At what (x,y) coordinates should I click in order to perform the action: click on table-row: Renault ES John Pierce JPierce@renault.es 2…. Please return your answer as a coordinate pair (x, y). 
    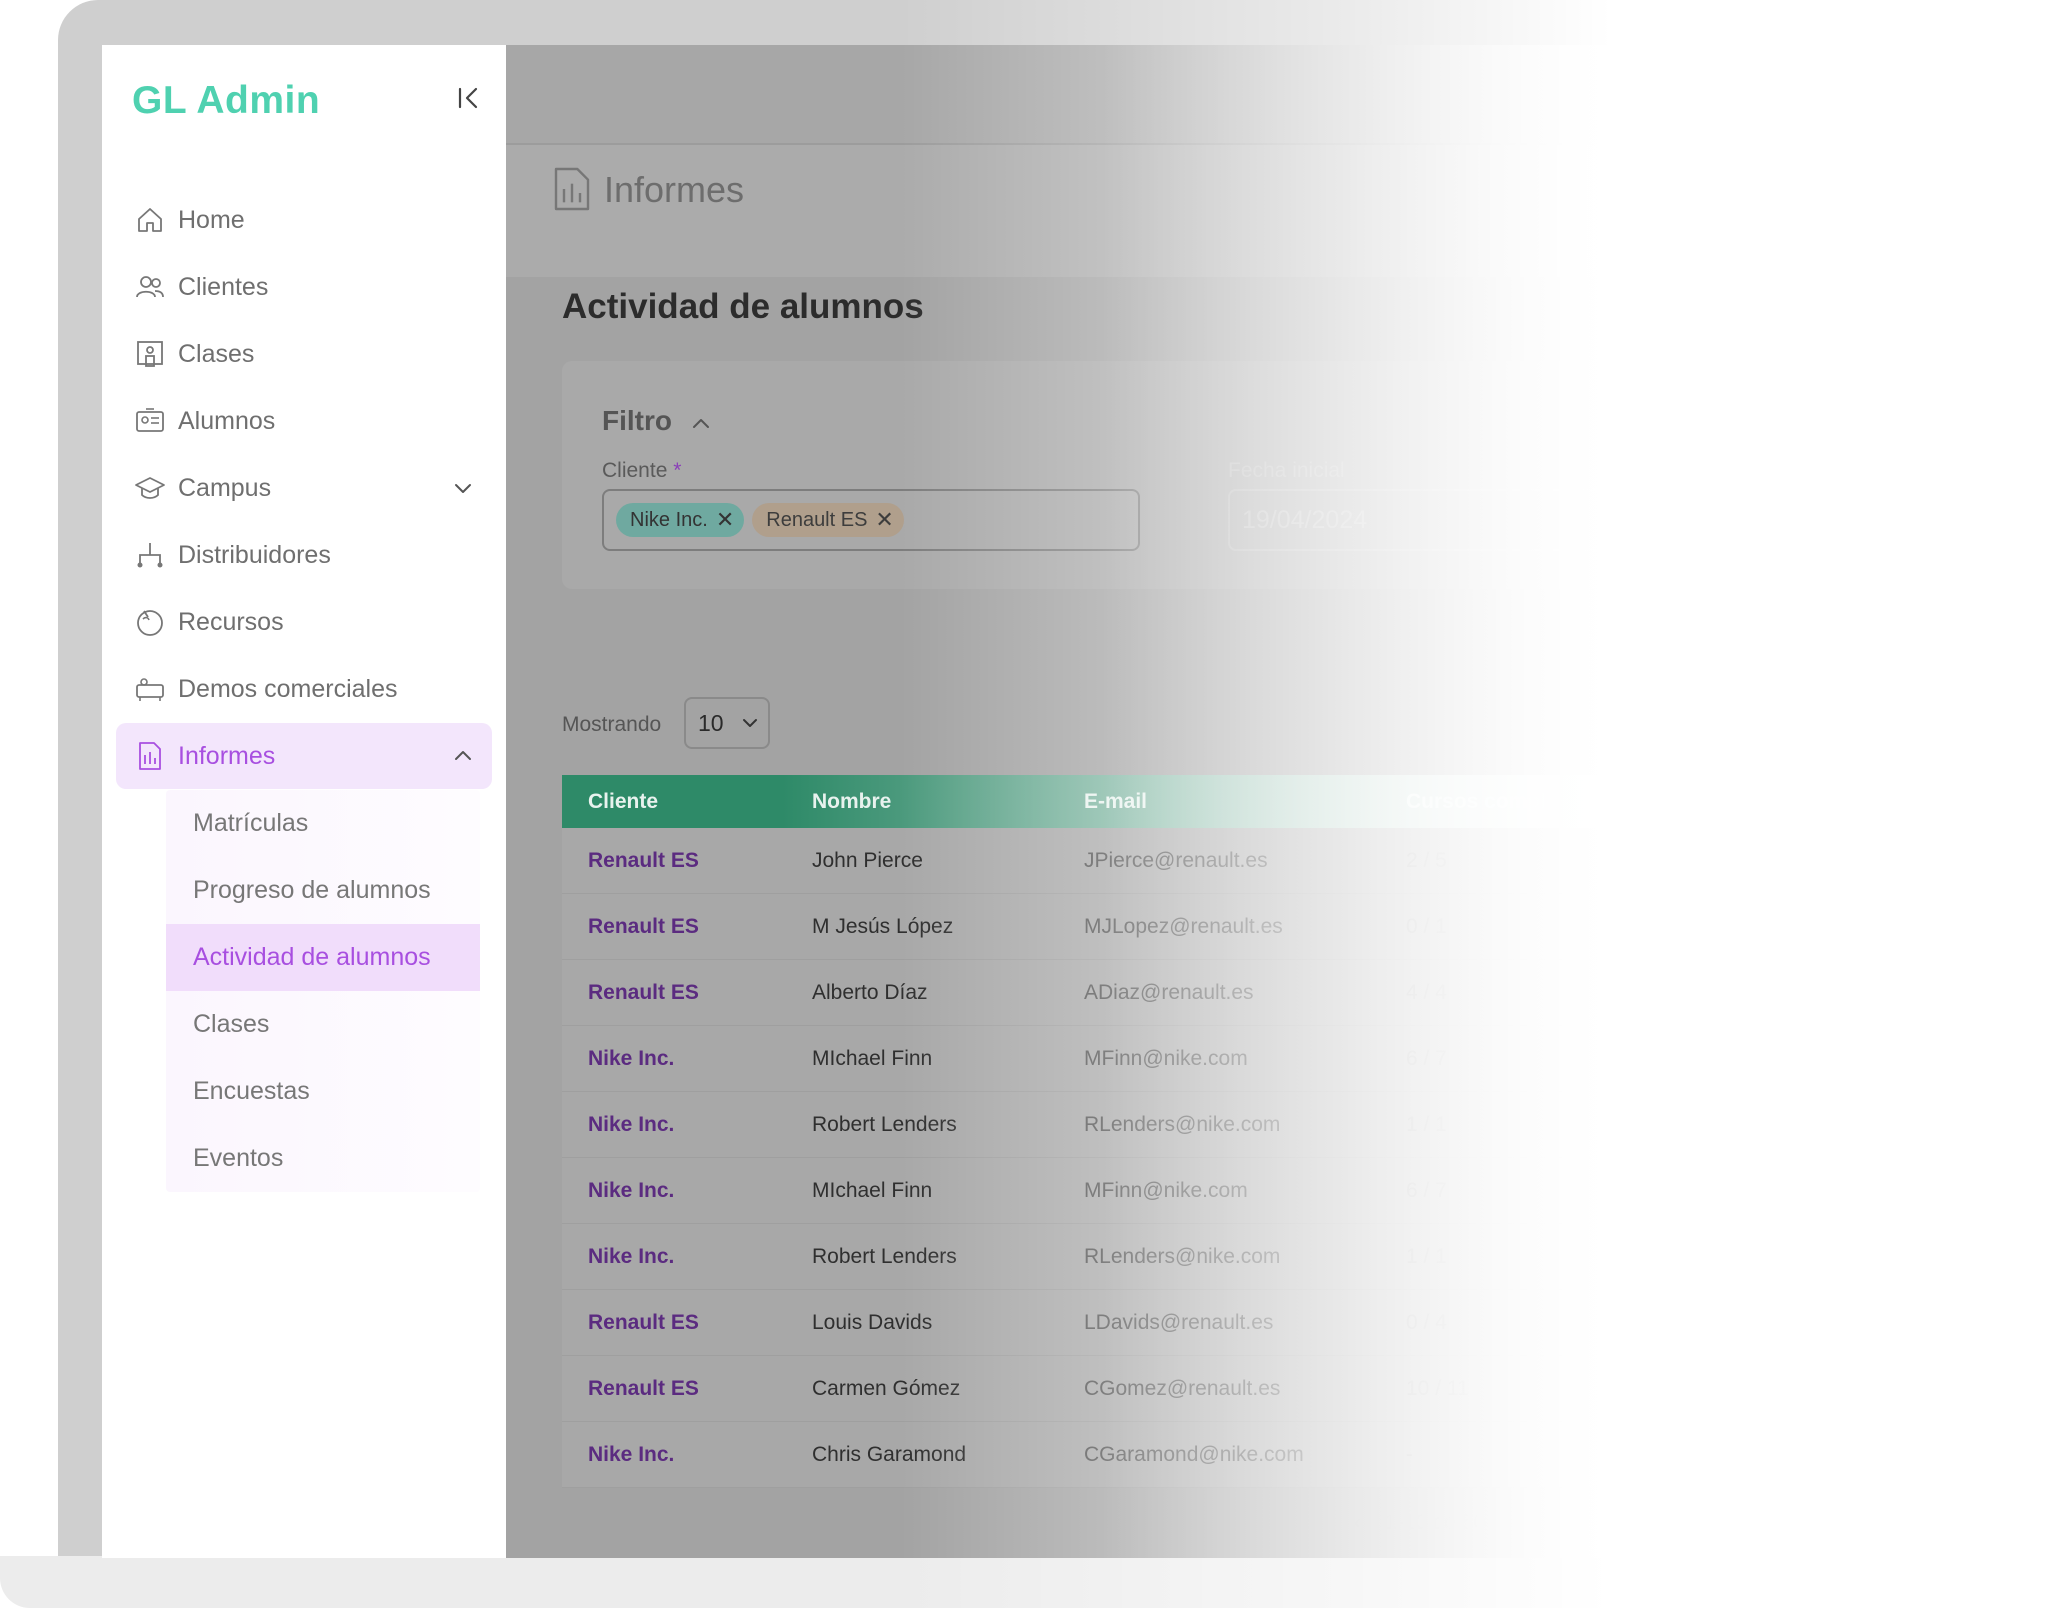
    Looking at the image, I should click on (1112, 861).